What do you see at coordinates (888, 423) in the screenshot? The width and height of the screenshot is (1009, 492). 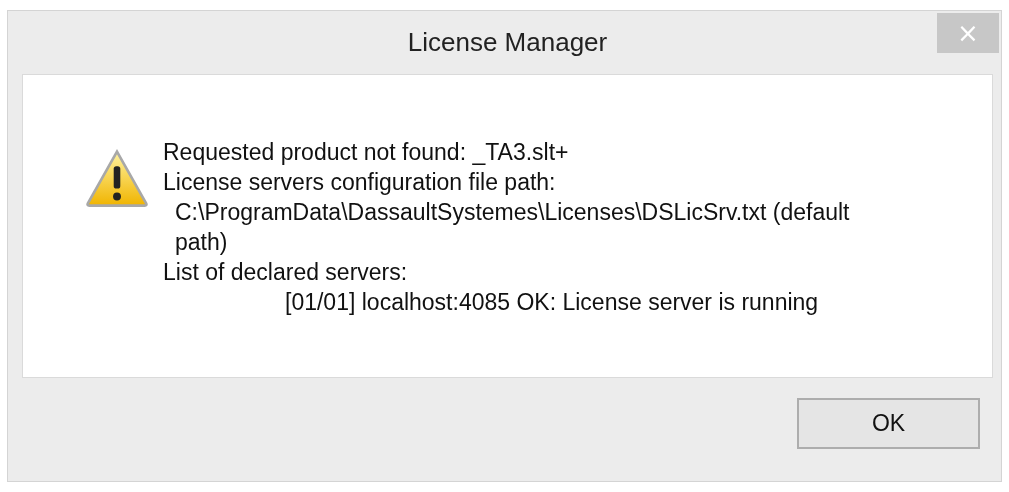 I see `ok-button: OK` at bounding box center [888, 423].